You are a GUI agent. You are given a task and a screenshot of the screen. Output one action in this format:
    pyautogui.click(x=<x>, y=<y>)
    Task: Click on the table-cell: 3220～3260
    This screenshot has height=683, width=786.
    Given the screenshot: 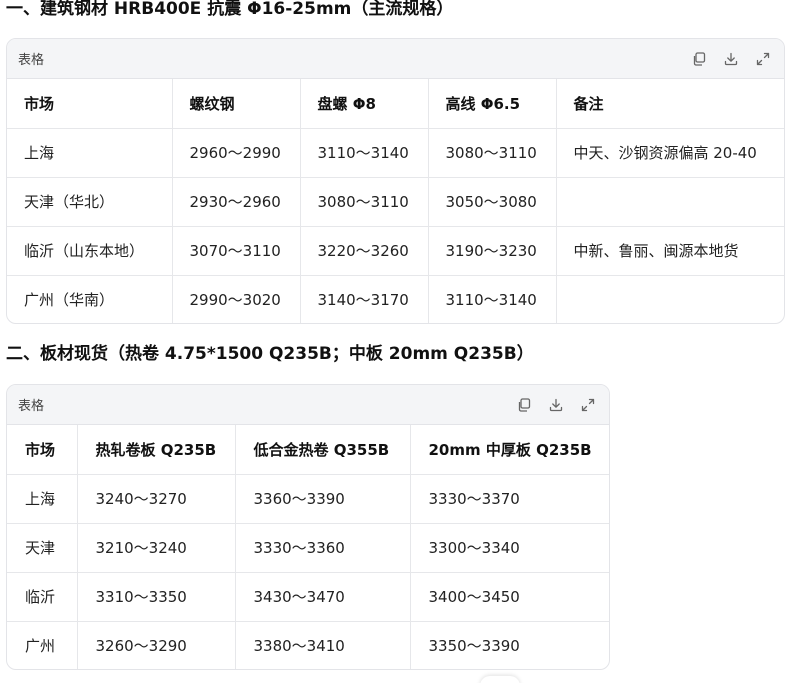 What is the action you would take?
    pyautogui.click(x=364, y=251)
    